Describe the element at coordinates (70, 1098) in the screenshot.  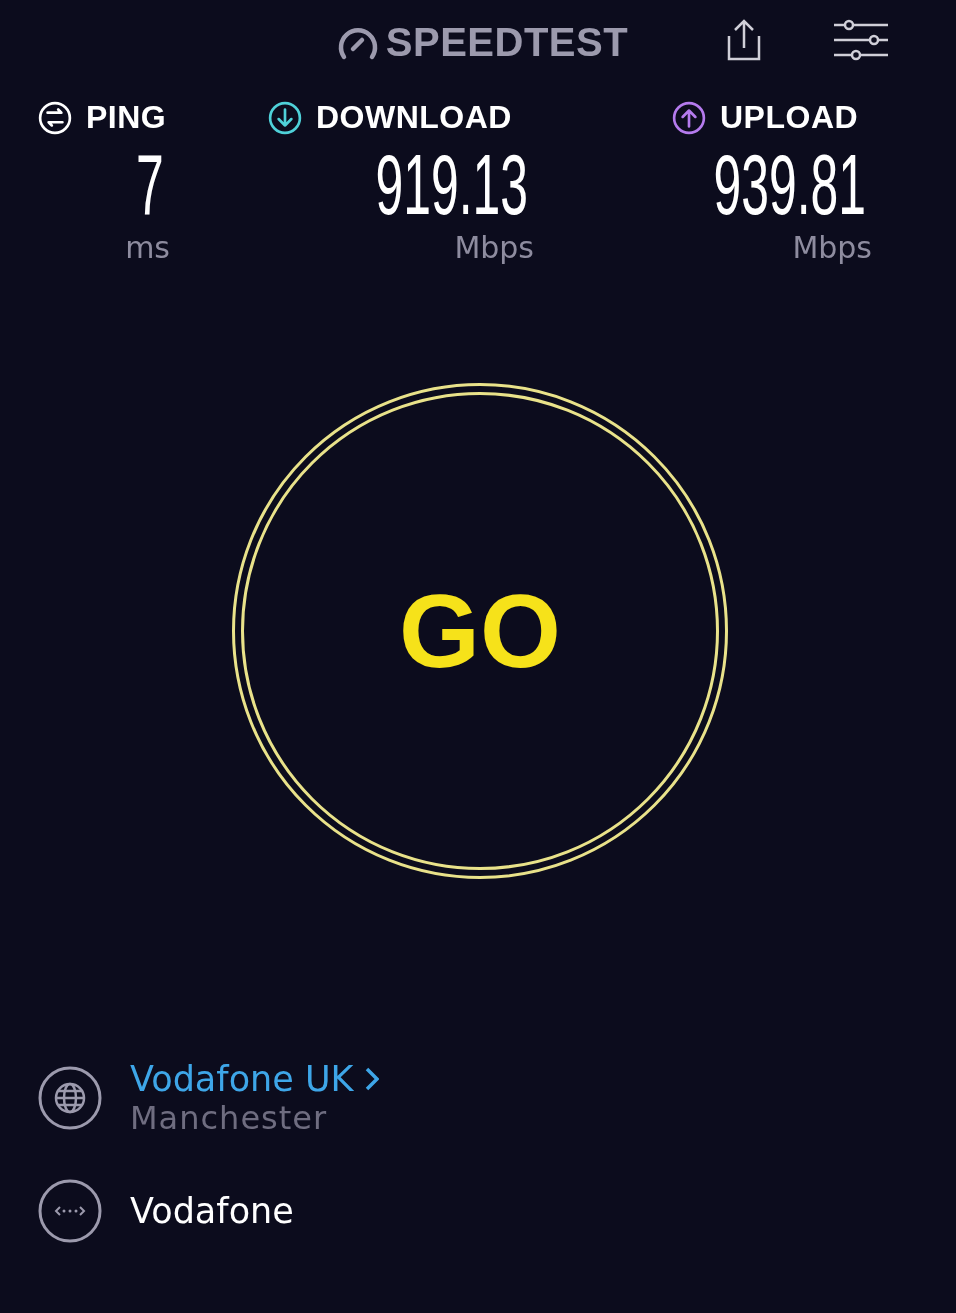
I see `globe-icon` at that location.